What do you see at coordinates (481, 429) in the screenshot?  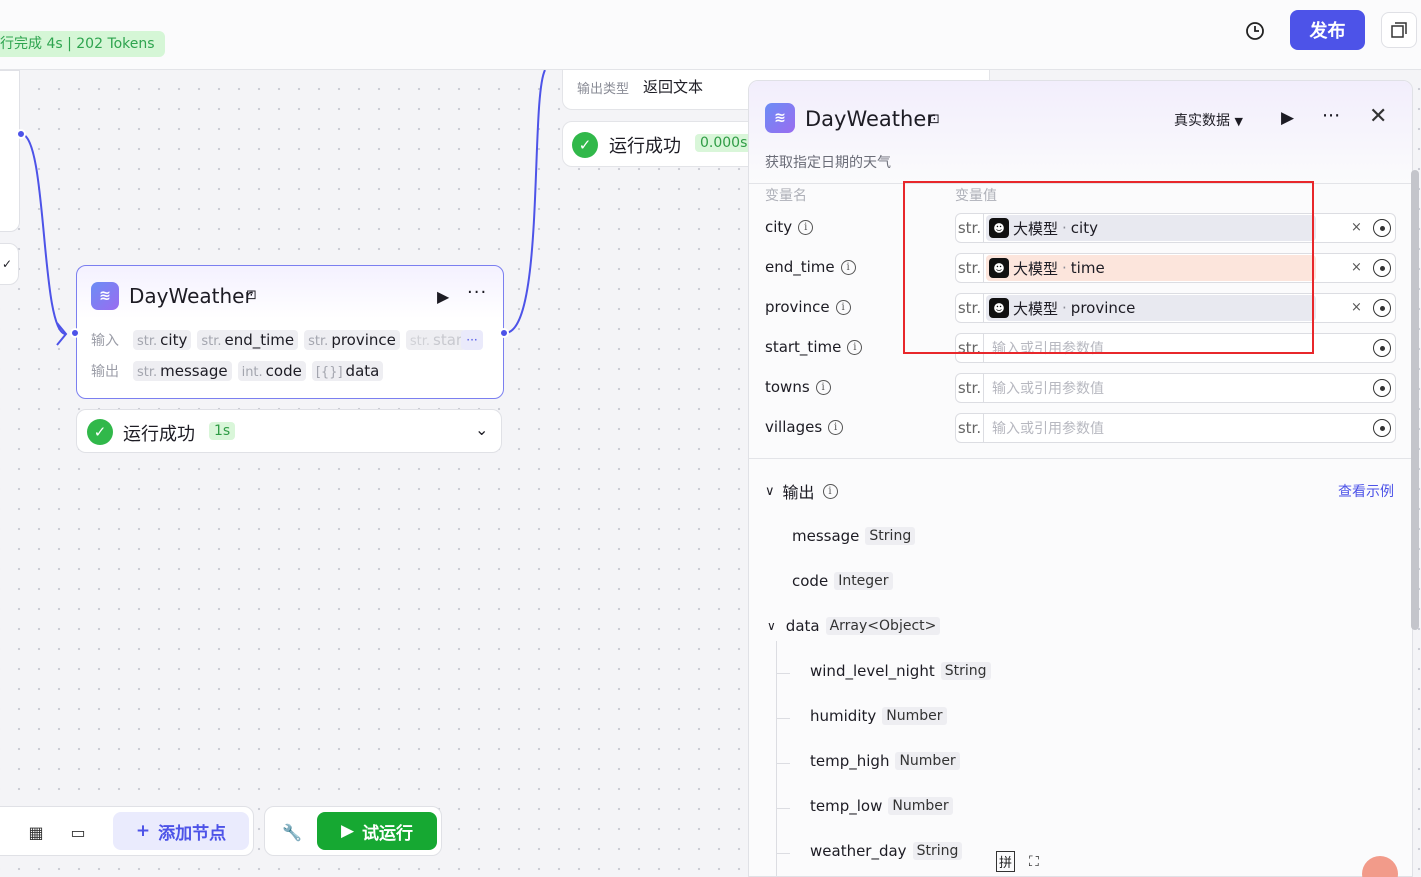 I see `chevron-down-icon: ⌄` at bounding box center [481, 429].